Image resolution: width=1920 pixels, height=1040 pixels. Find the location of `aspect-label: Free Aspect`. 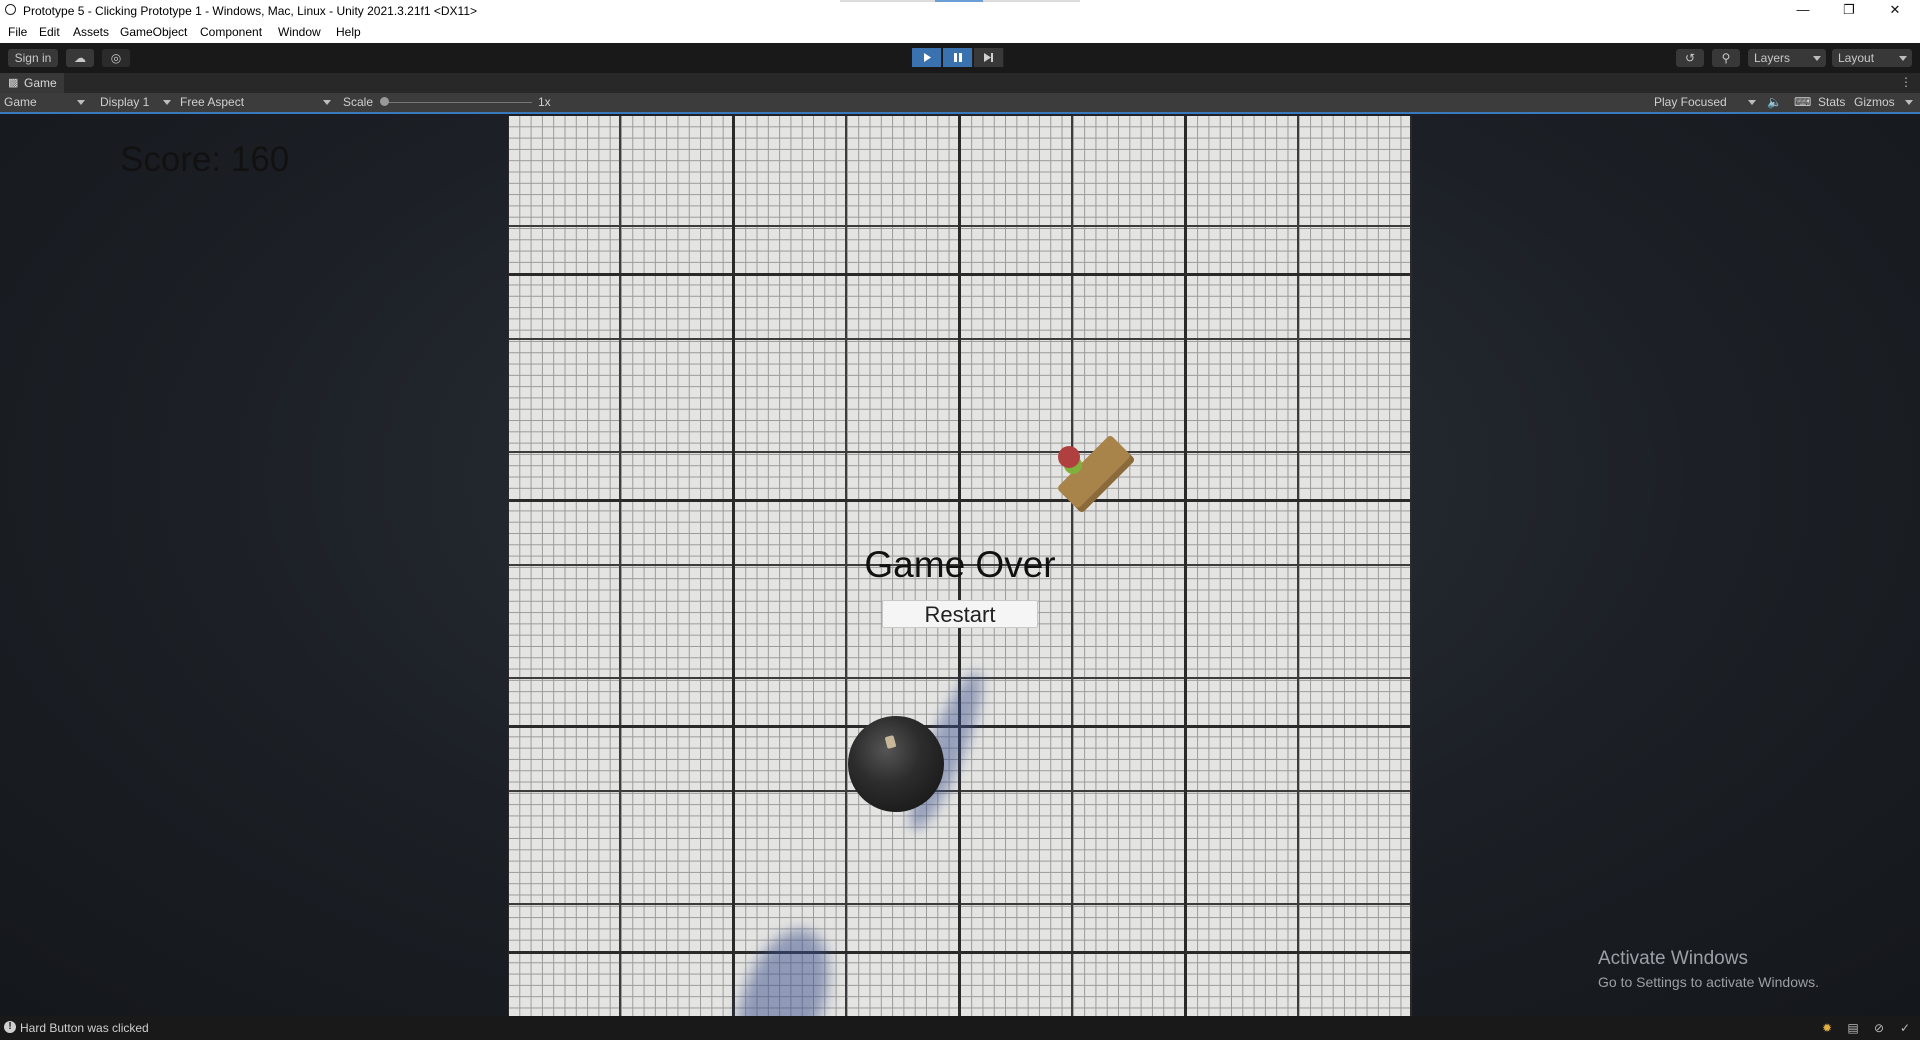

aspect-label: Free Aspect is located at coordinates (212, 102).